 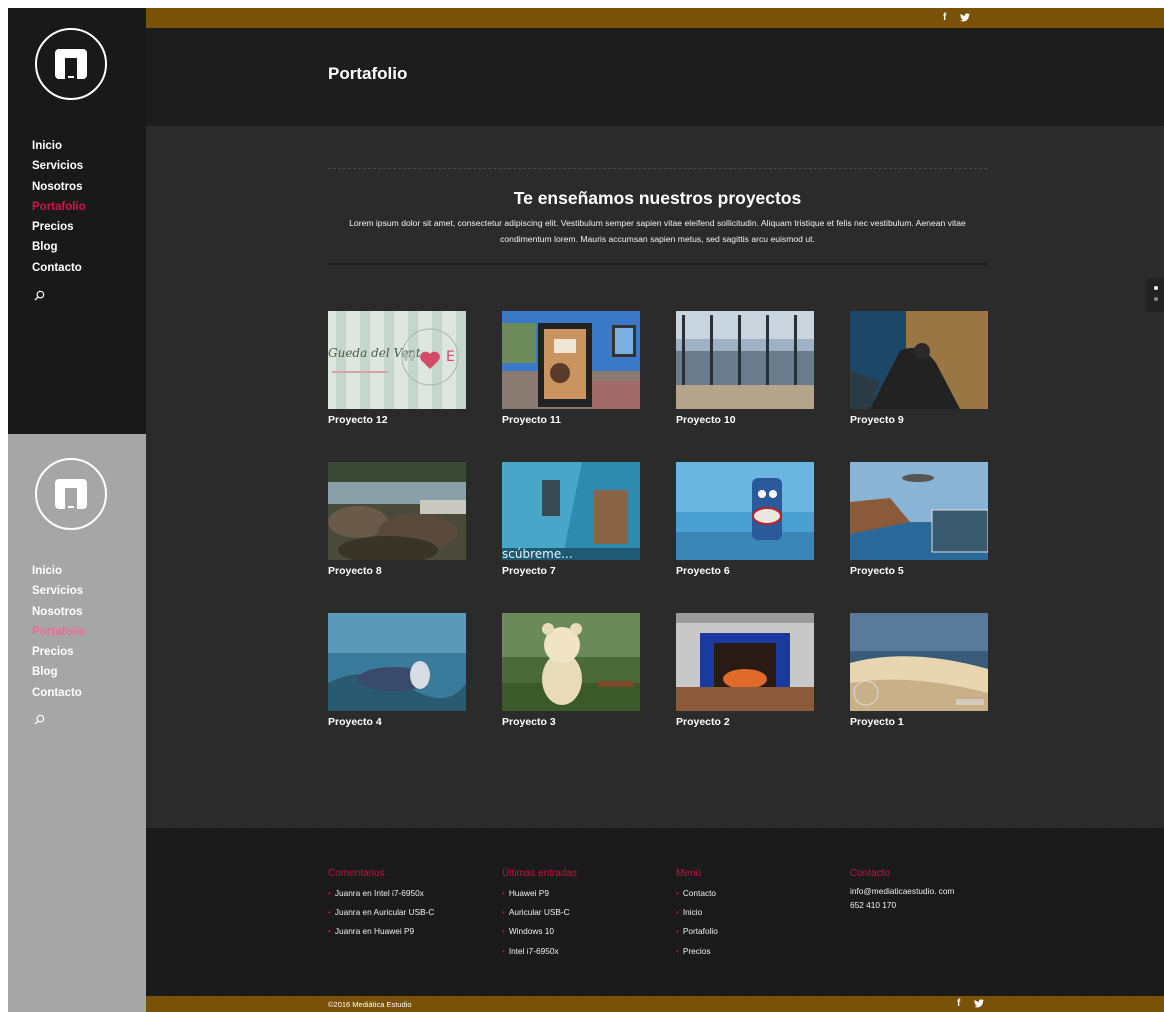 What do you see at coordinates (745, 722) in the screenshot?
I see `project-title: Proyecto 2` at bounding box center [745, 722].